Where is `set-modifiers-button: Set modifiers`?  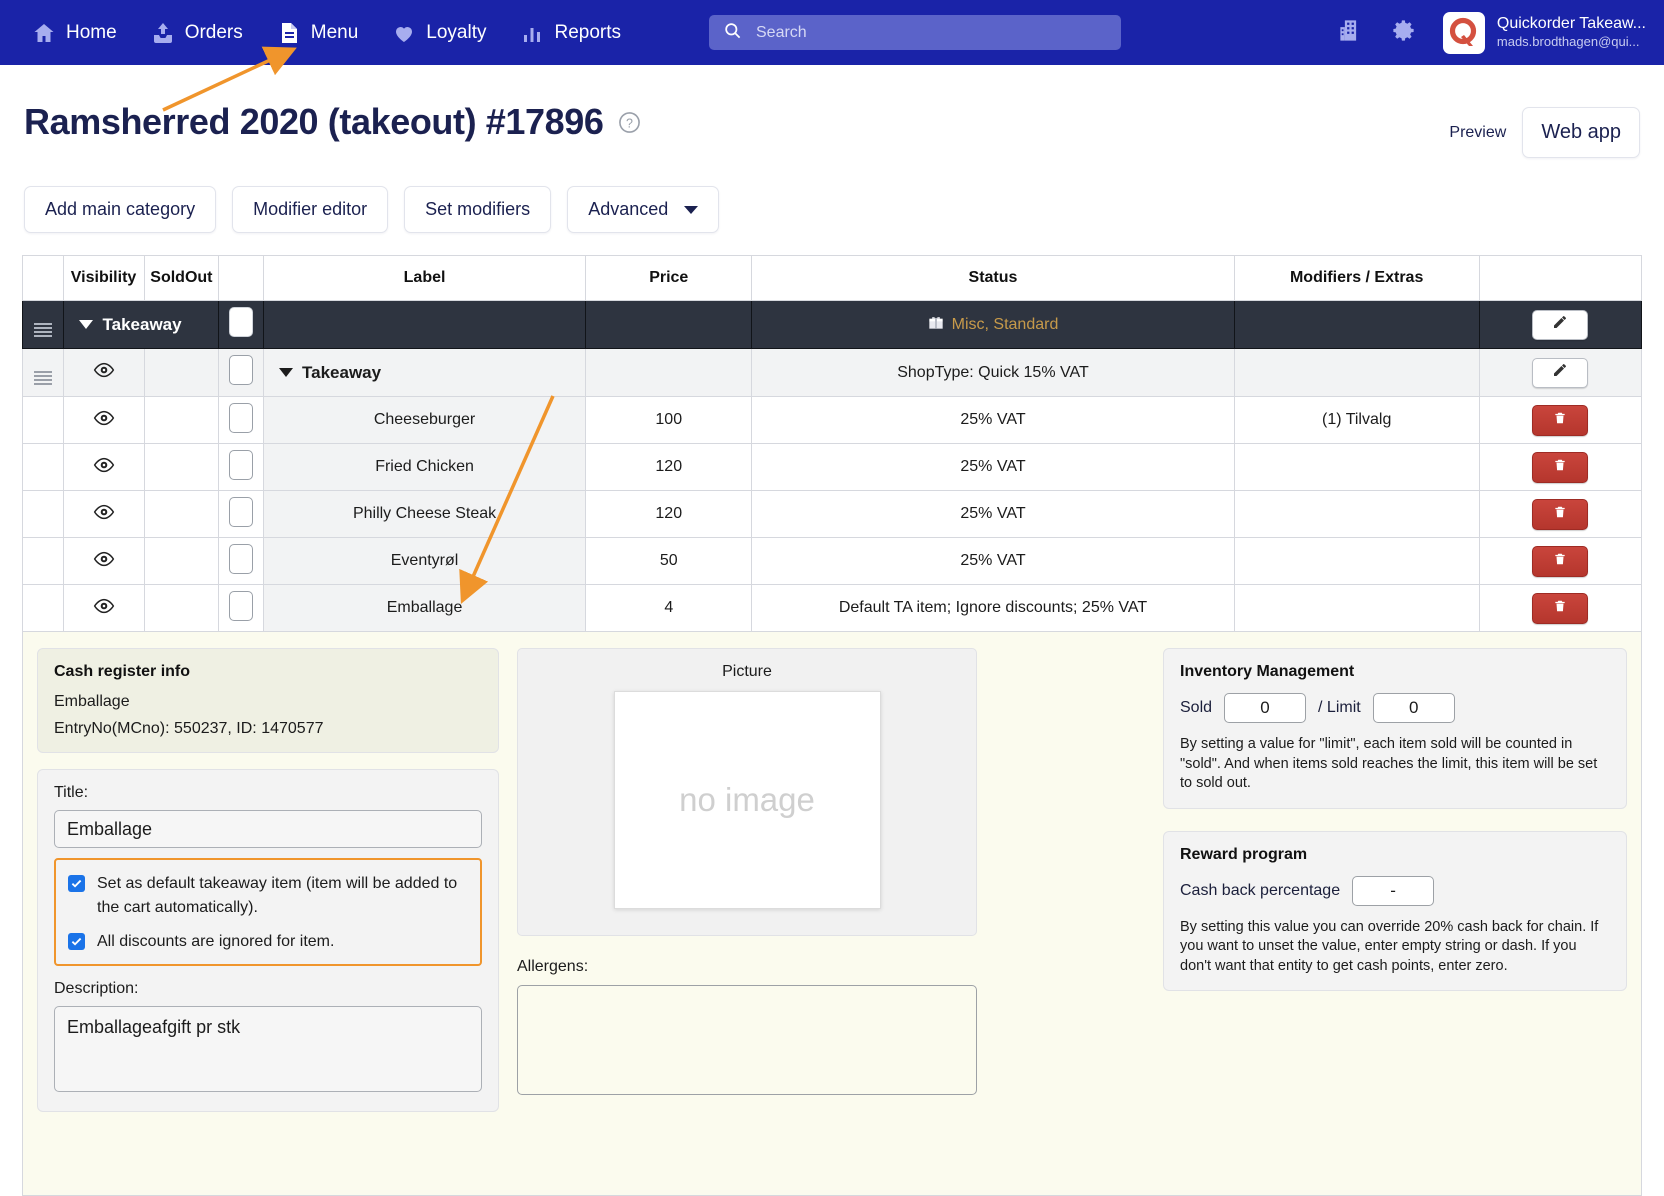
set-modifiers-button: Set modifiers is located at coordinates (478, 209).